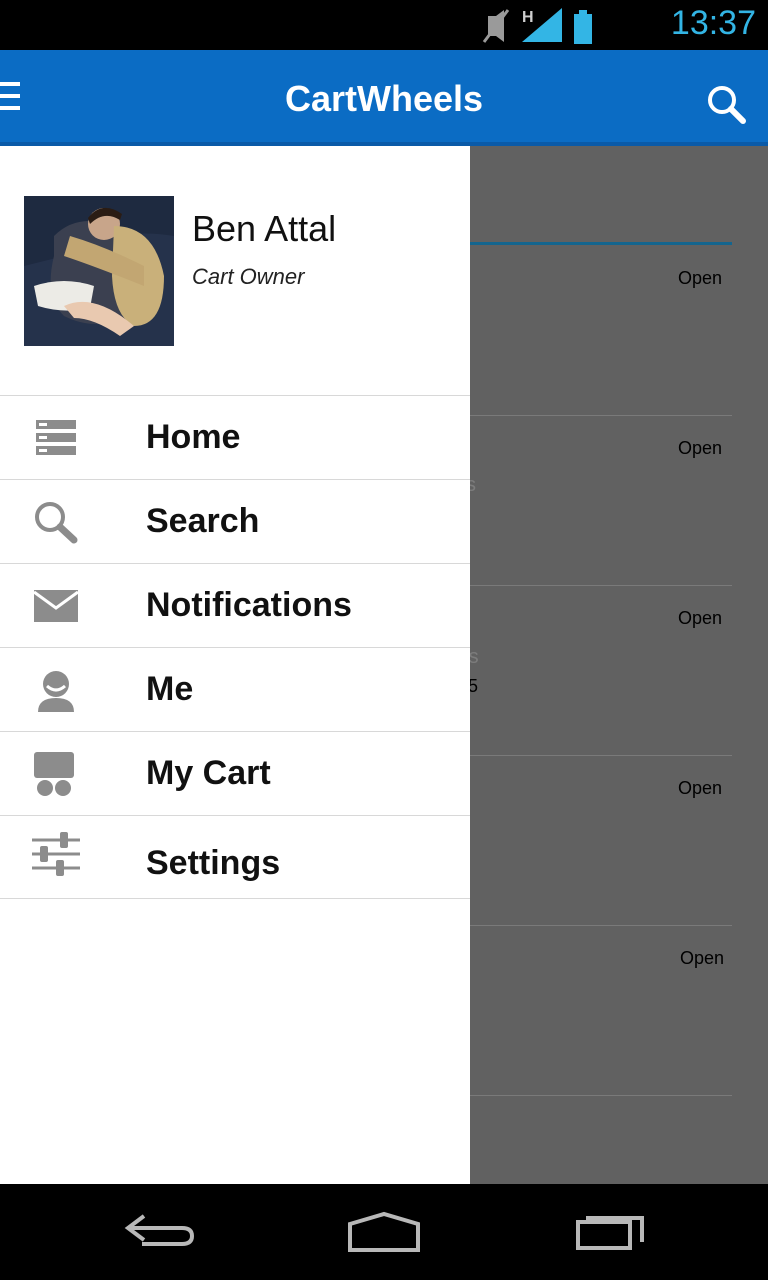  I want to click on drawer-item-home: Home, so click(235, 437).